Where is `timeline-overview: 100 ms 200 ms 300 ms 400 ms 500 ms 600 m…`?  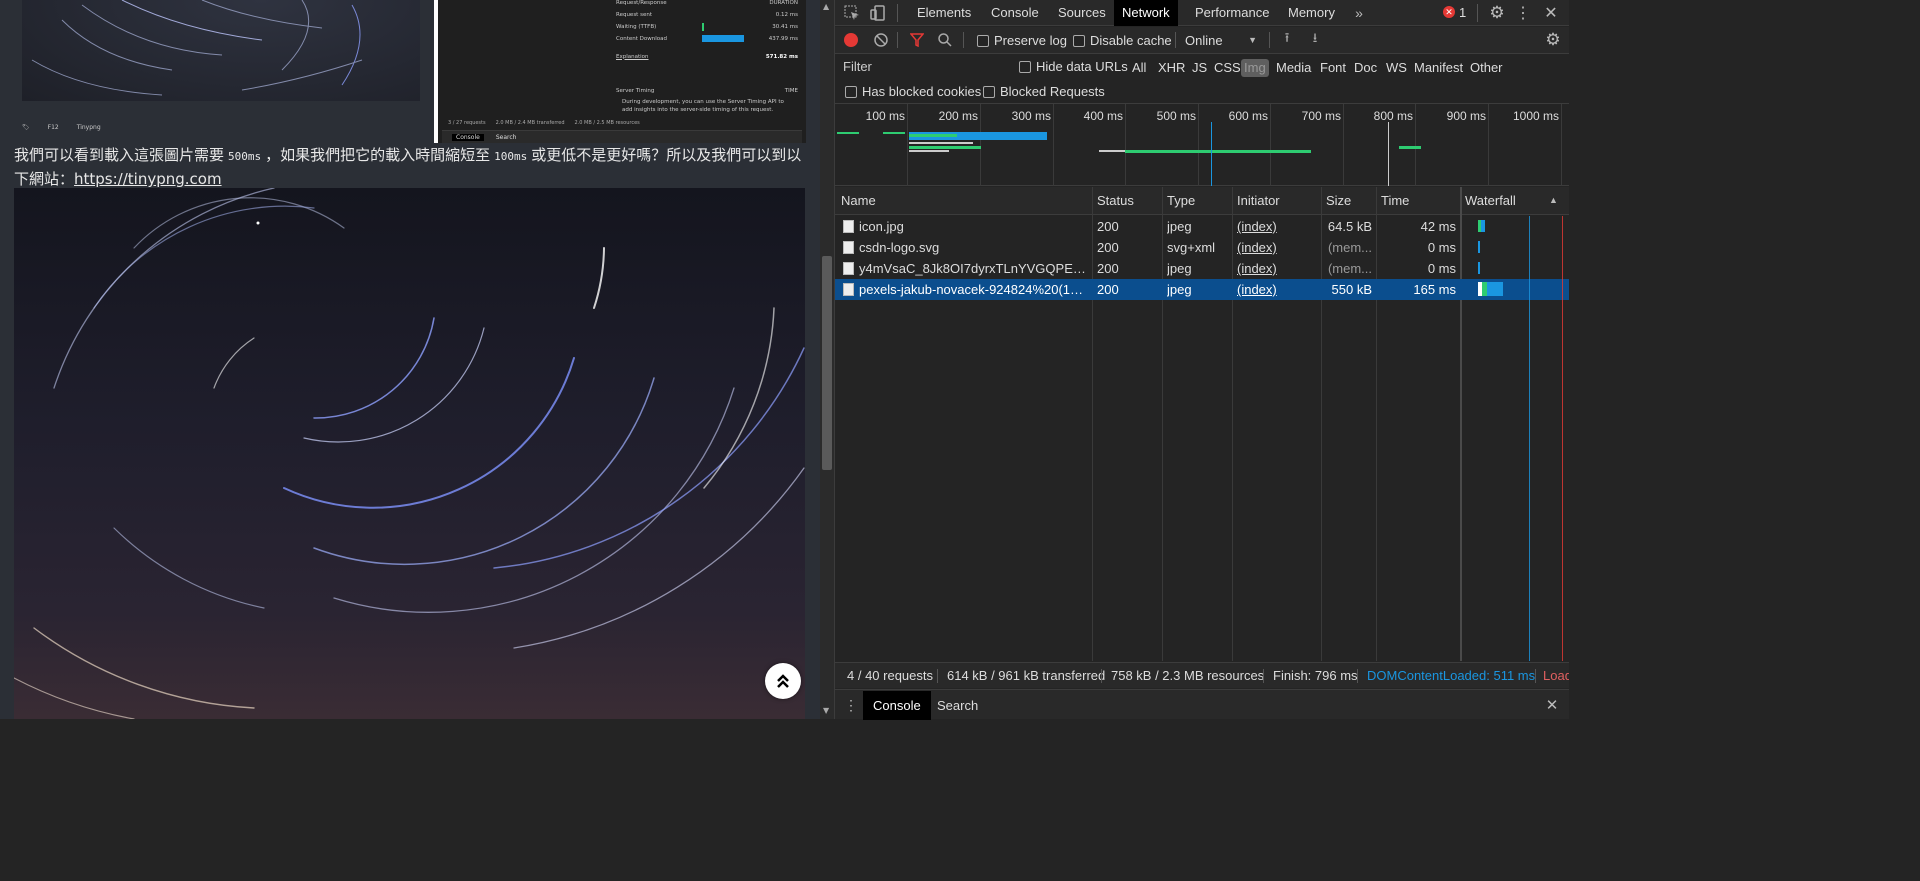
timeline-overview: 100 ms 200 ms 300 ms 400 ms 500 ms 600 m… is located at coordinates (1202, 145).